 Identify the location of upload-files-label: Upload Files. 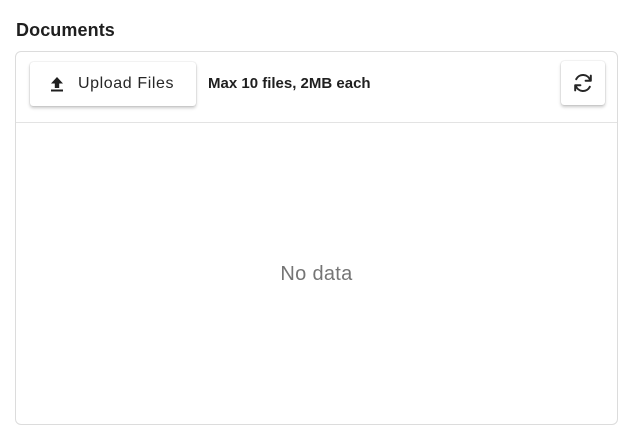
(126, 83).